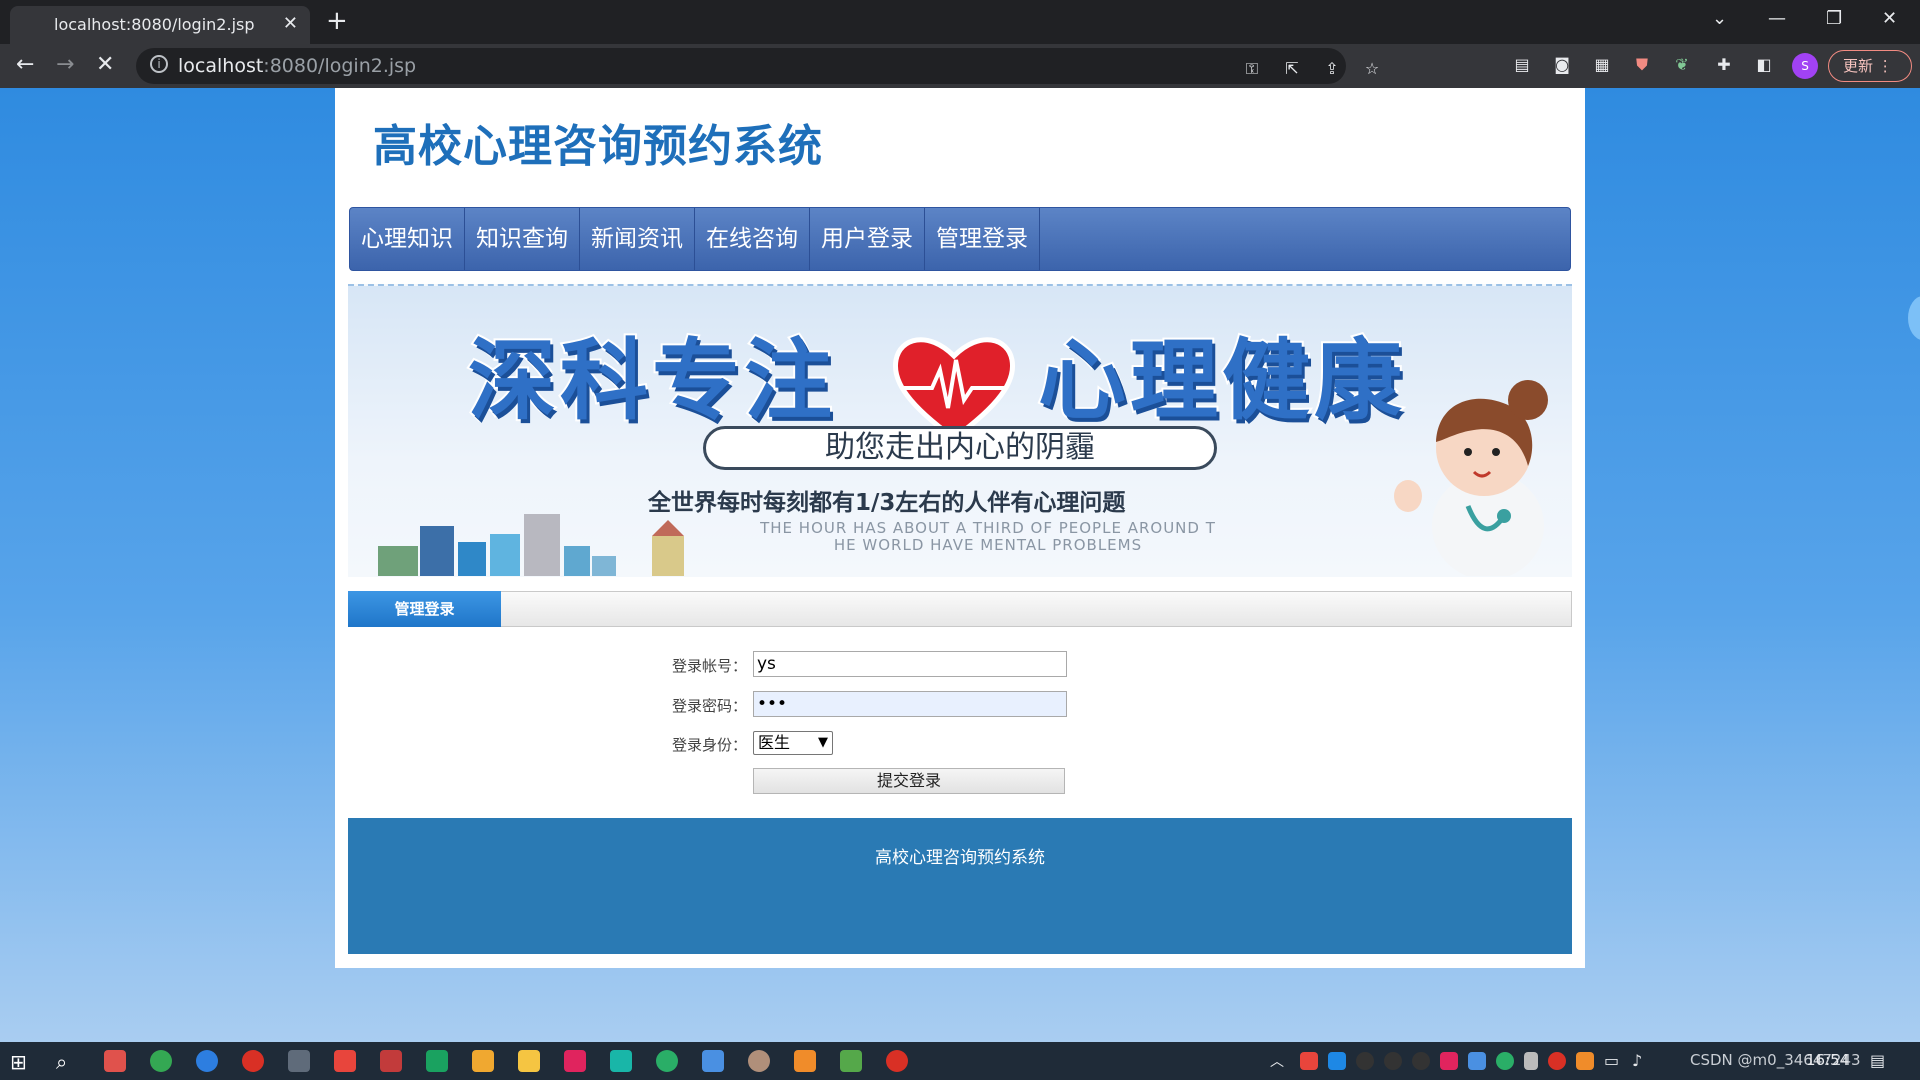 This screenshot has height=1080, width=1920. I want to click on menu-item-knowledge-search: 知识查询, so click(522, 239).